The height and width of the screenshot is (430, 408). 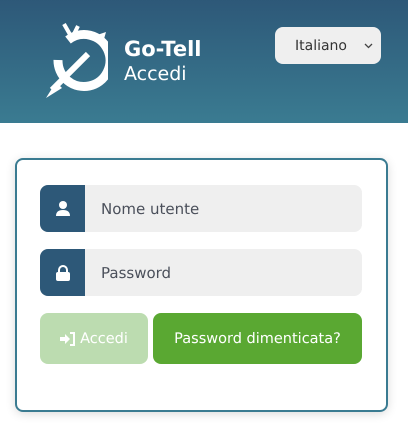 What do you see at coordinates (201, 208) in the screenshot?
I see `username-field: Nome utente` at bounding box center [201, 208].